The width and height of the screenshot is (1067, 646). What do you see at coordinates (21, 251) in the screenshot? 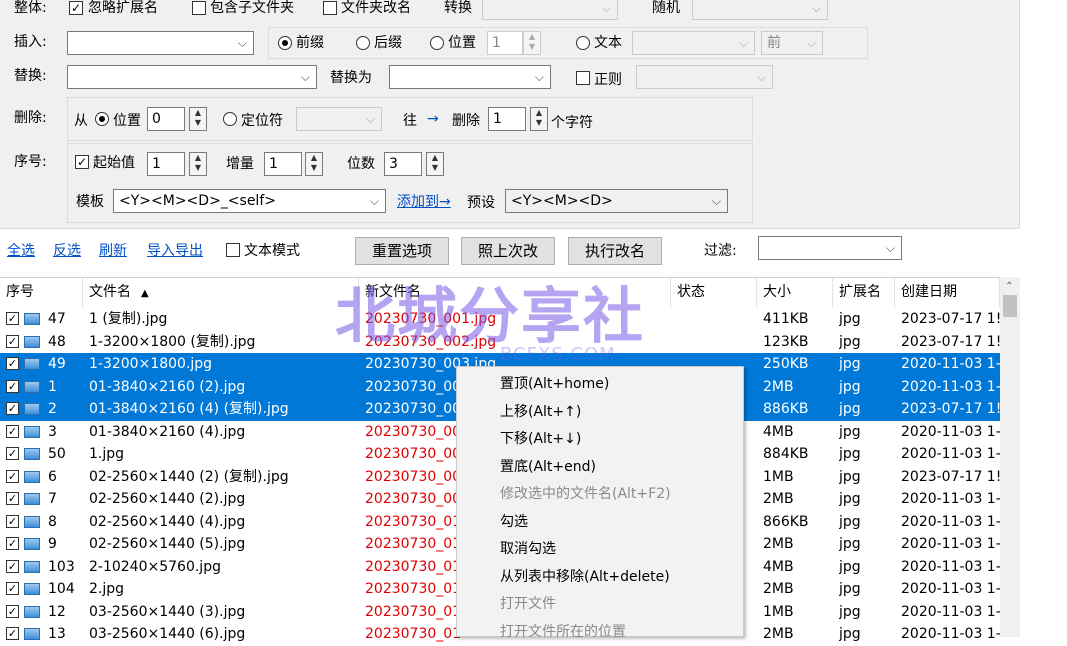
I see `select-all-link: 全选` at bounding box center [21, 251].